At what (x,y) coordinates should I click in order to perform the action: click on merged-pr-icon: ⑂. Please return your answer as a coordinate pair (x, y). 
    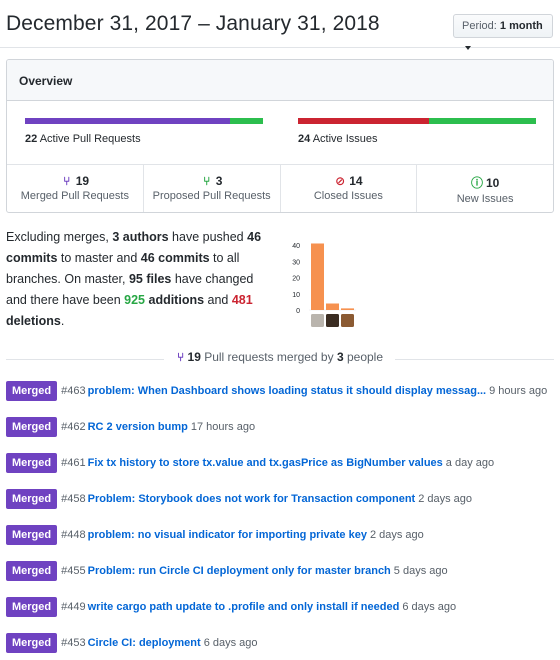
    Looking at the image, I should click on (180, 357).